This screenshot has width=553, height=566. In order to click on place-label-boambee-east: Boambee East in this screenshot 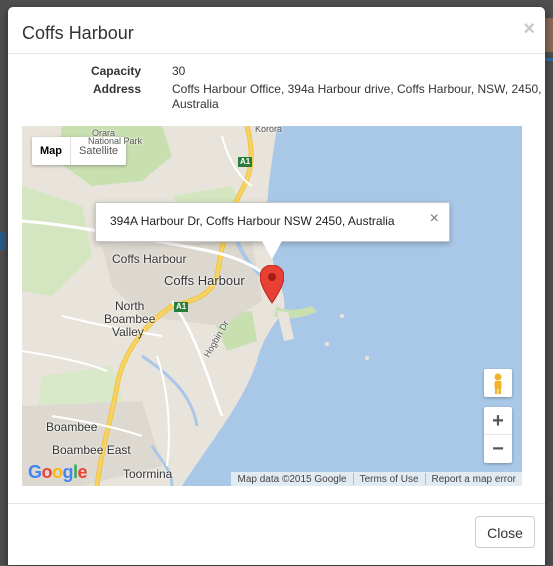, I will do `click(91, 450)`.